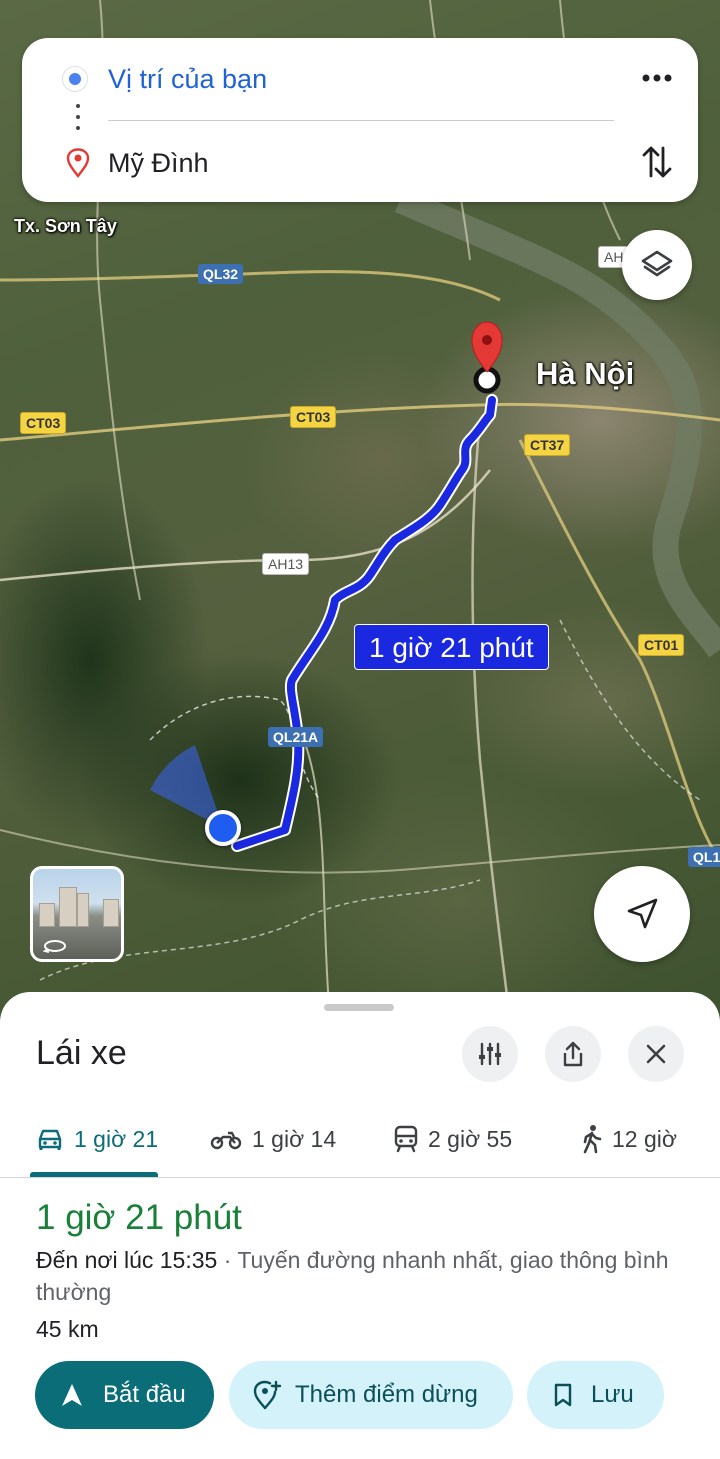  What do you see at coordinates (360, 1177) in the screenshot?
I see `tabs-divider` at bounding box center [360, 1177].